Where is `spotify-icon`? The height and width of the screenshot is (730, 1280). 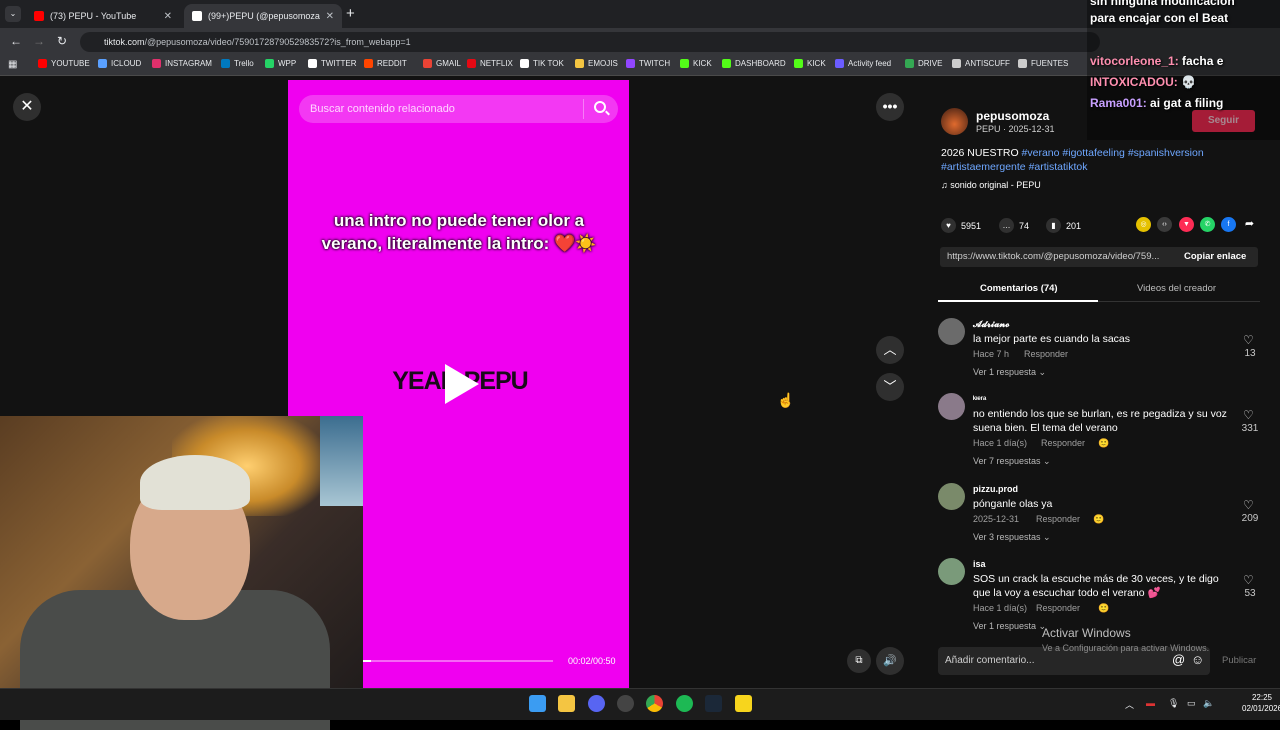
spotify-icon is located at coordinates (684, 703).